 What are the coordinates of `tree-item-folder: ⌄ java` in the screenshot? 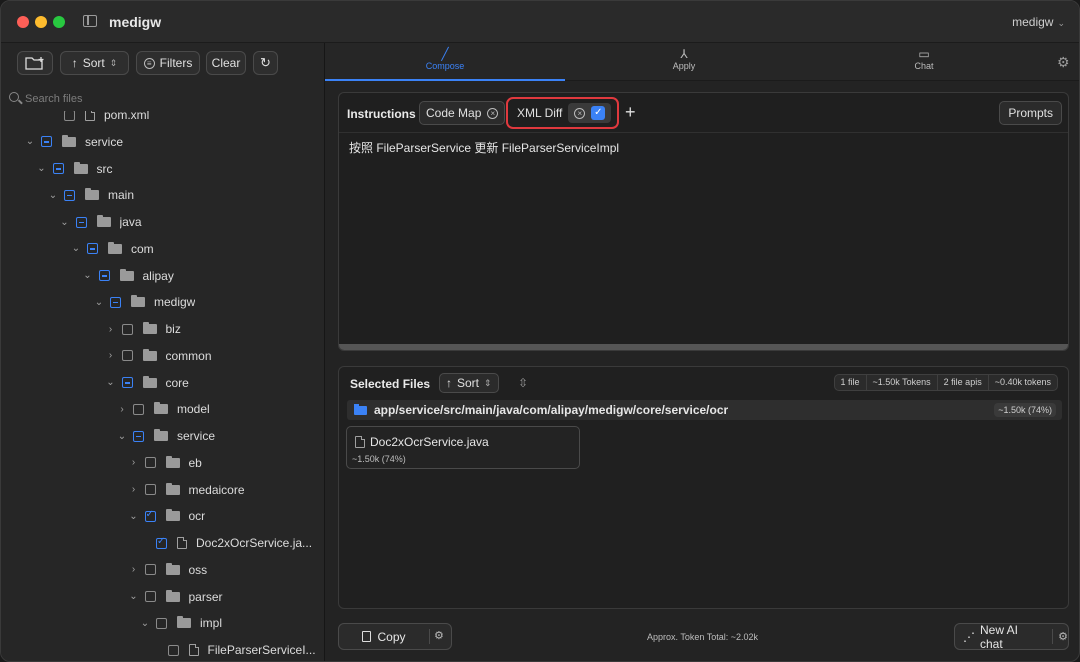 It's located at (163, 222).